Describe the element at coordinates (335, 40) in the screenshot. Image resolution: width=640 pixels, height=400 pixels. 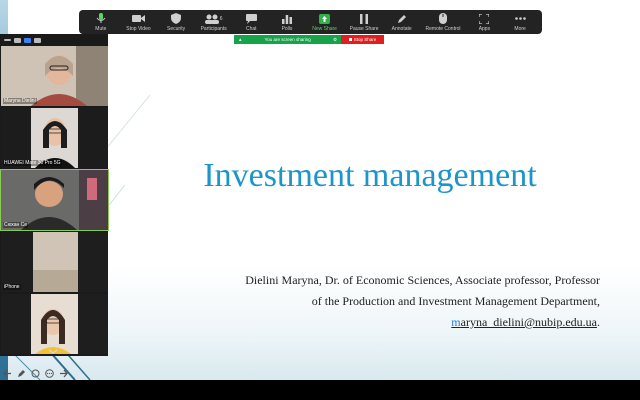
I see `sharing-settings-icon: ⚙` at that location.